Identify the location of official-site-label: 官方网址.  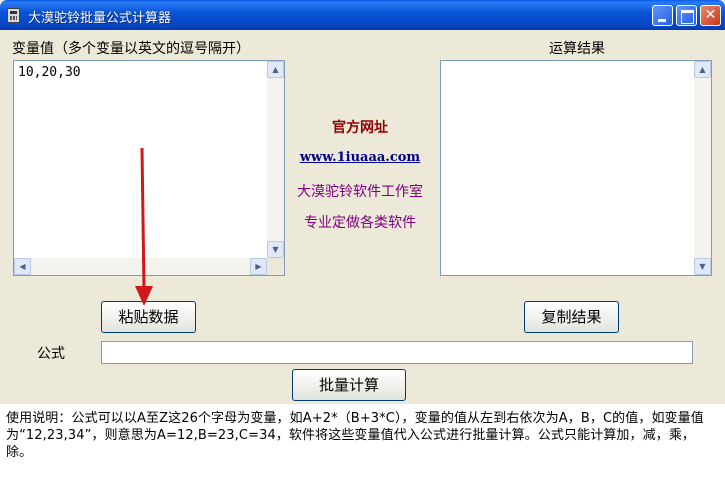
(360, 128).